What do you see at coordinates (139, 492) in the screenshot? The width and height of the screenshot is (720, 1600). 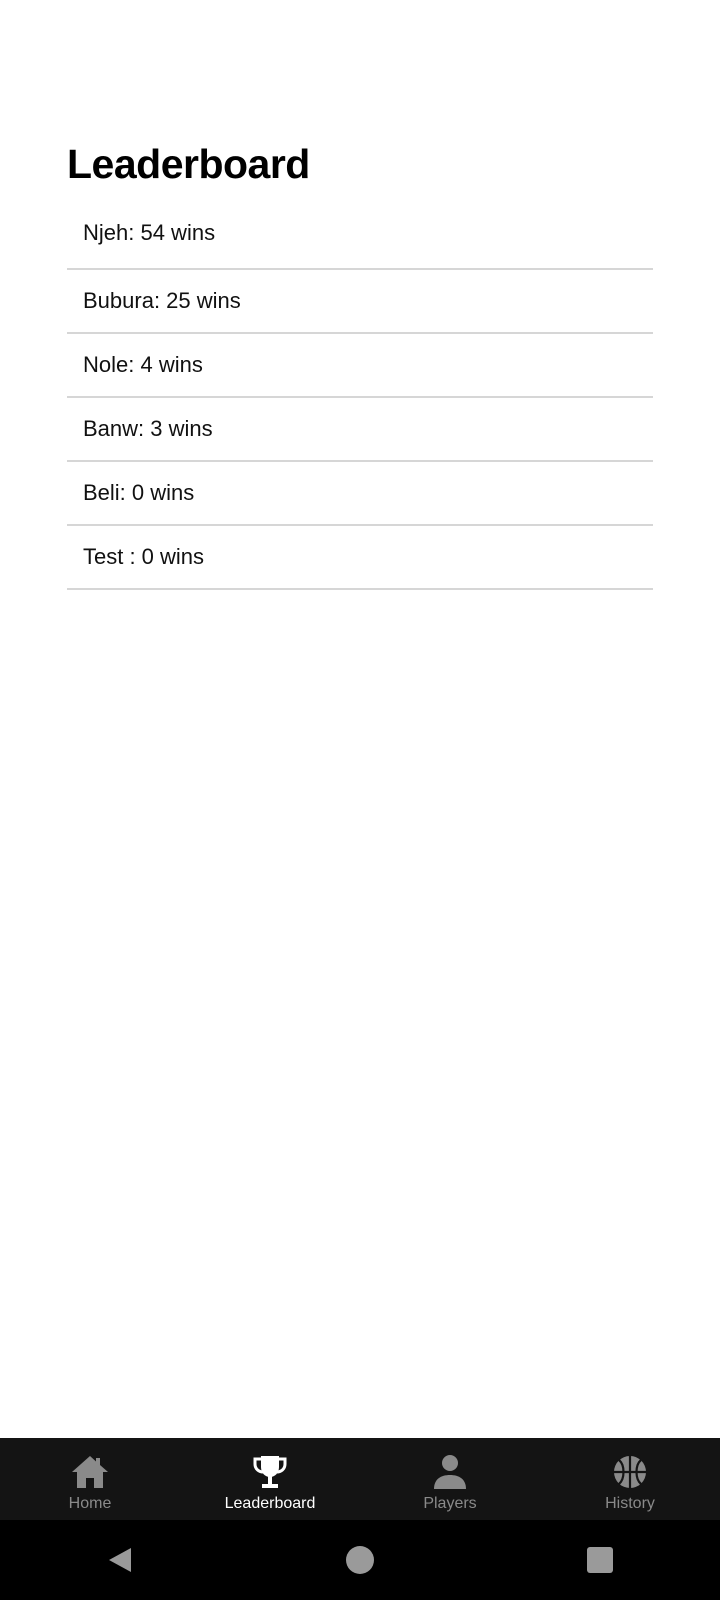 I see `entry-text: Beli: 0 wins` at bounding box center [139, 492].